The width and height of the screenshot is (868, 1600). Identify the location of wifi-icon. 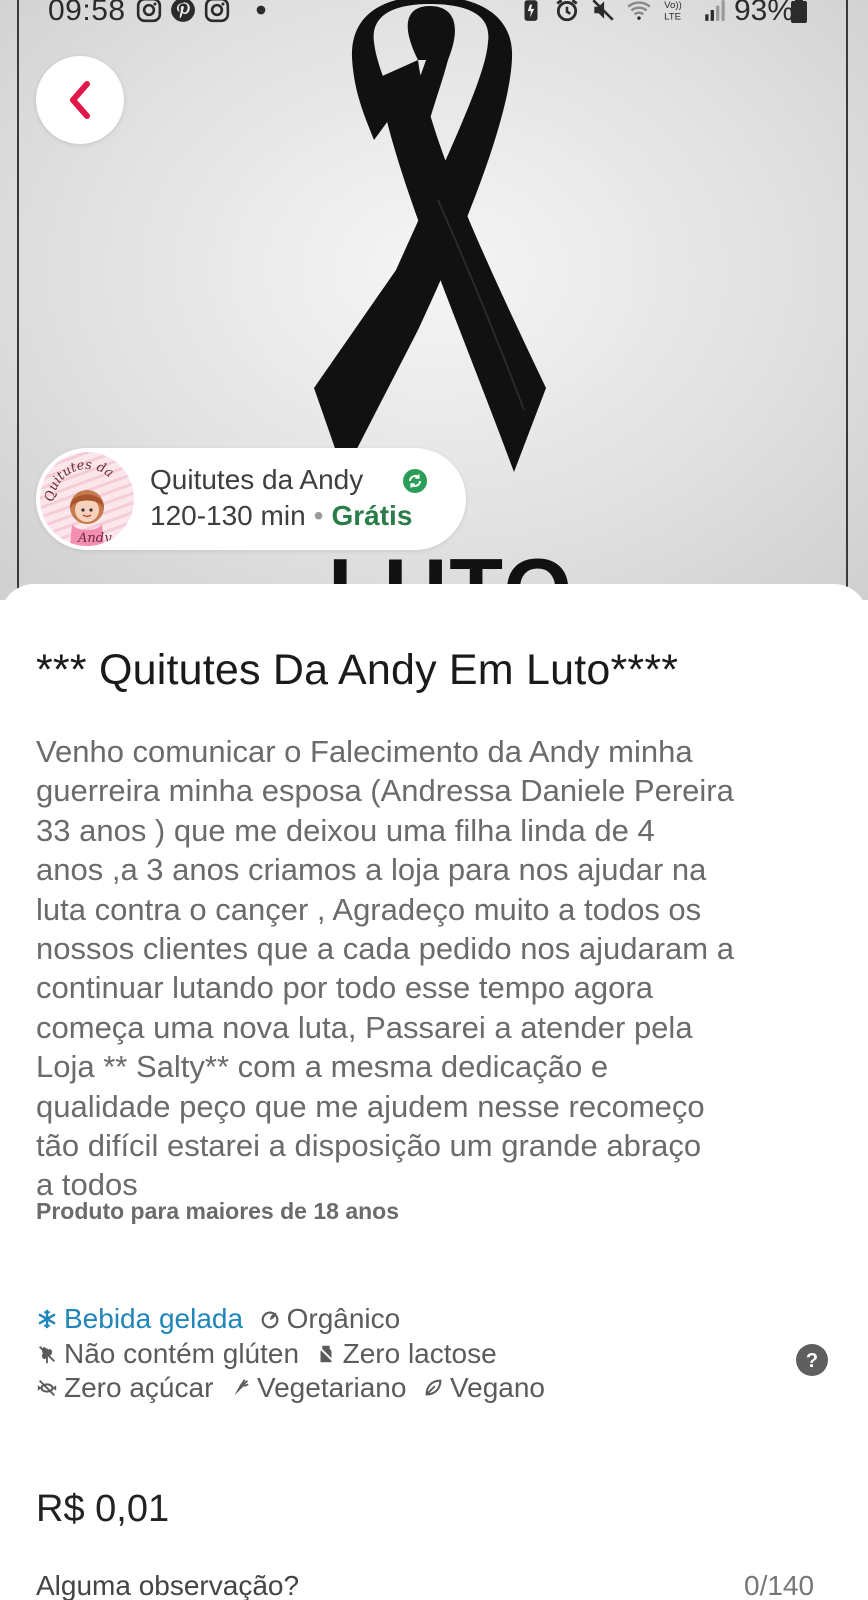
(639, 10).